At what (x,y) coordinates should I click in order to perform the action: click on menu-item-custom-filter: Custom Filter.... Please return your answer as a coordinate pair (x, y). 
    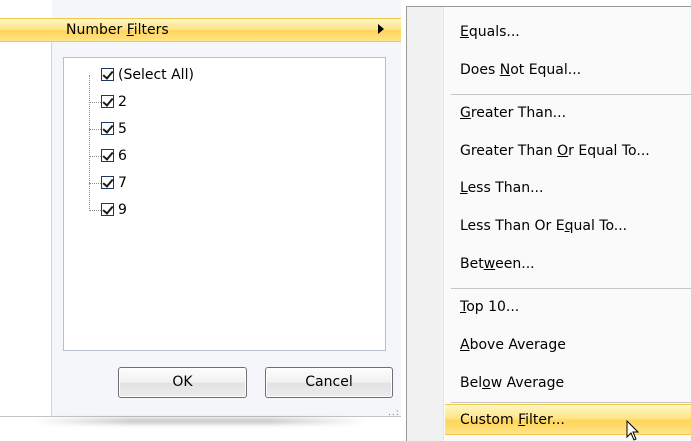
    Looking at the image, I should click on (512, 420).